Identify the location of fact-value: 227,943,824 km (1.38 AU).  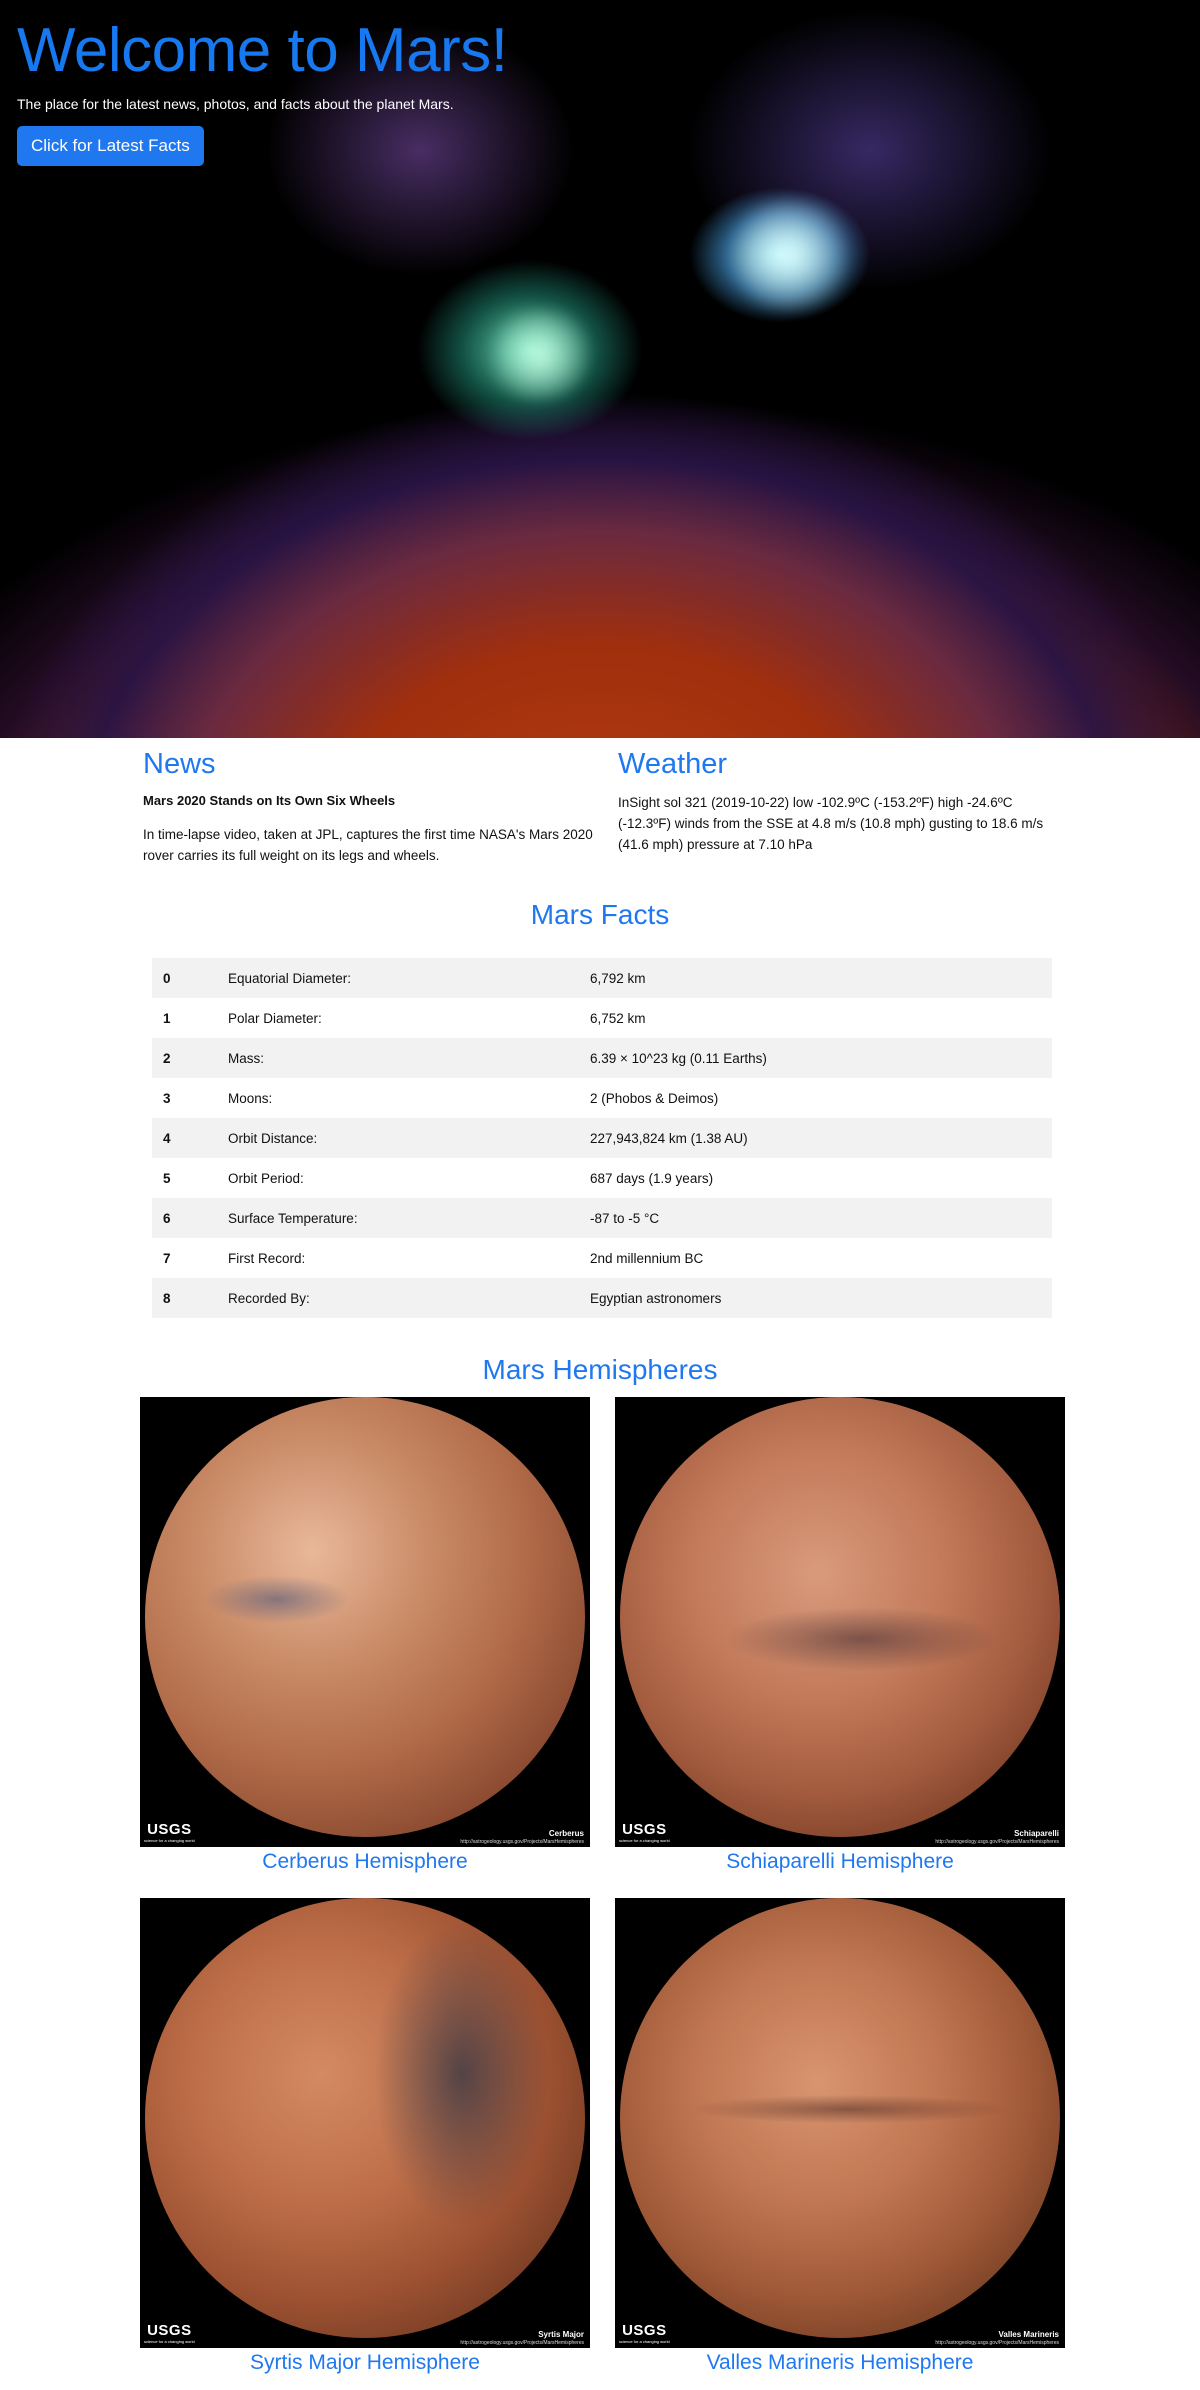
(669, 1138).